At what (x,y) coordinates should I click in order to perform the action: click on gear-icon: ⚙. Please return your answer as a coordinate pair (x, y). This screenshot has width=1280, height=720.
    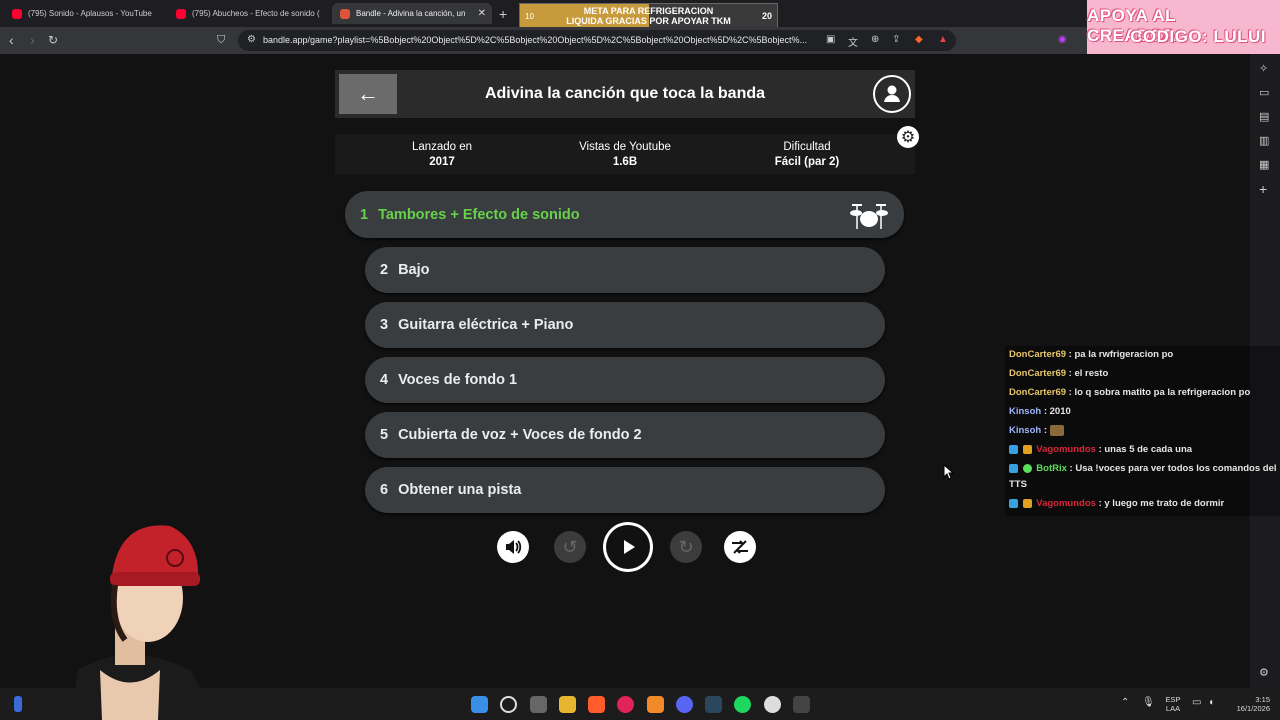
    Looking at the image, I should click on (908, 137).